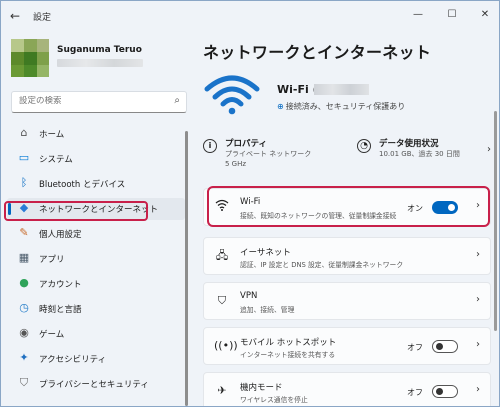 This screenshot has height=407, width=500. I want to click on user-name: Suganuma Teruo, so click(99, 50).